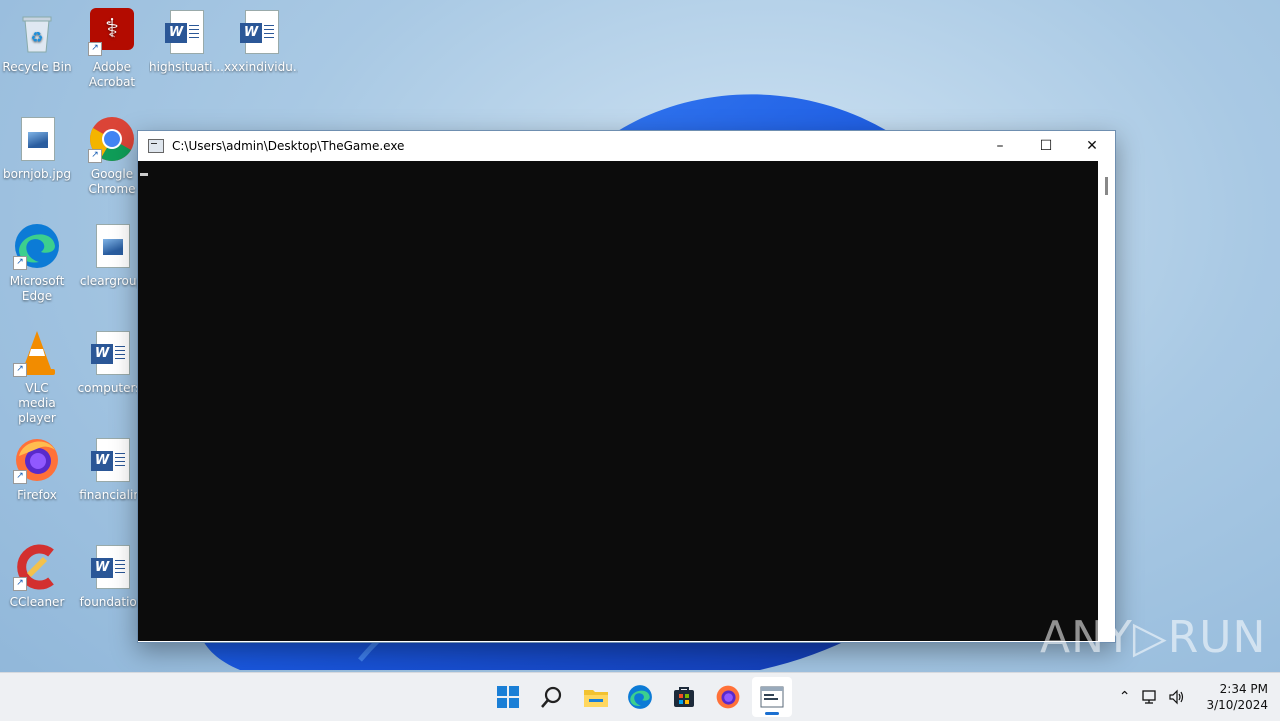 The image size is (1280, 721). I want to click on desktop-icon-adobe-acrobat: ⚕ ↗ Adobe Acrobat, so click(112, 49).